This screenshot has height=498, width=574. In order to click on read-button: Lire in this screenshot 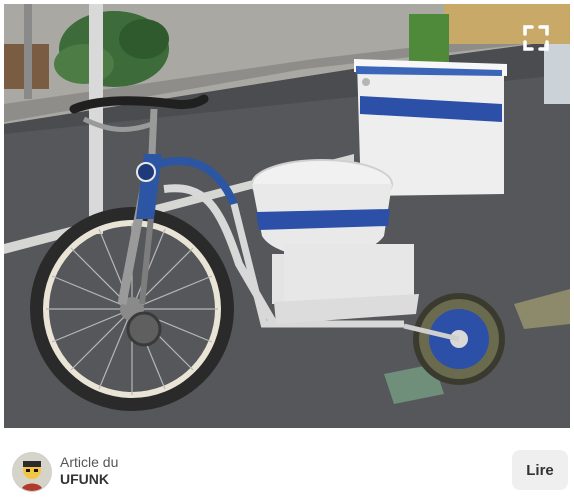, I will do `click(540, 470)`.